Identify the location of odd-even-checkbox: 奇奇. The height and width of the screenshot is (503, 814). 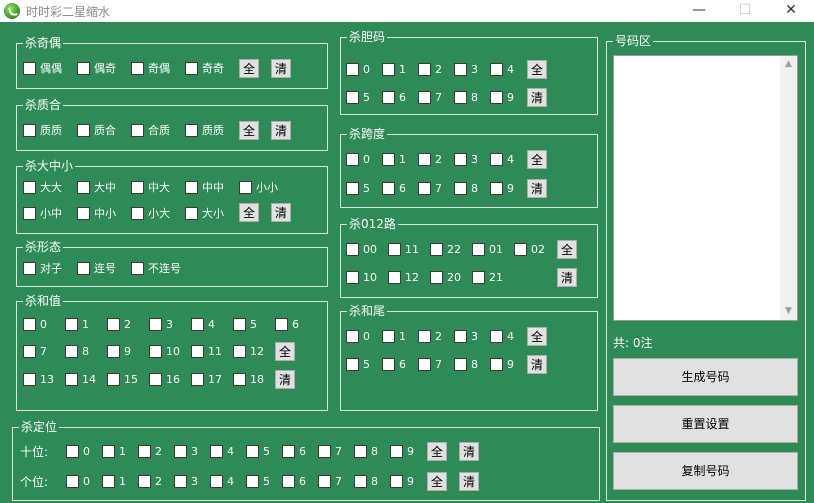
(204, 68).